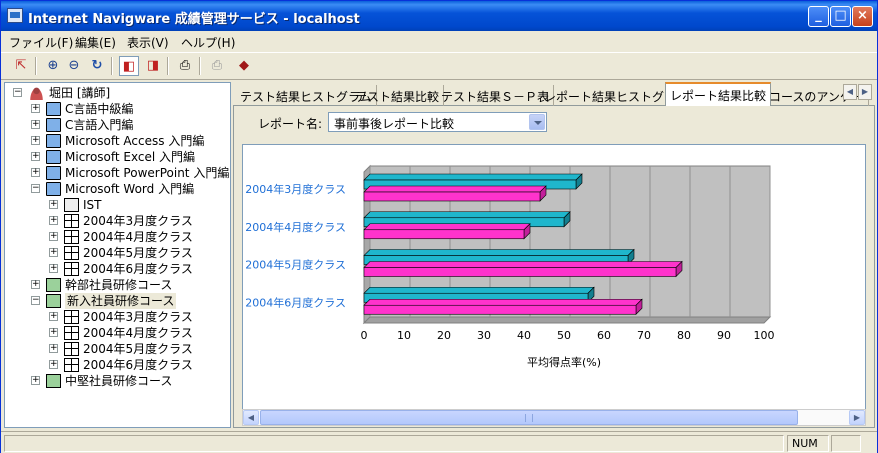 The width and height of the screenshot is (878, 453). I want to click on x-tick-label: 90, so click(724, 335).